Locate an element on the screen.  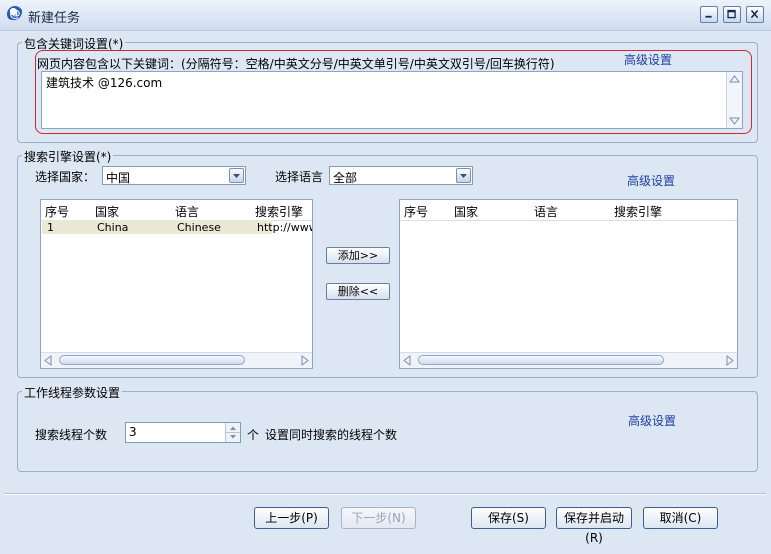
minimize-button is located at coordinates (709, 14).